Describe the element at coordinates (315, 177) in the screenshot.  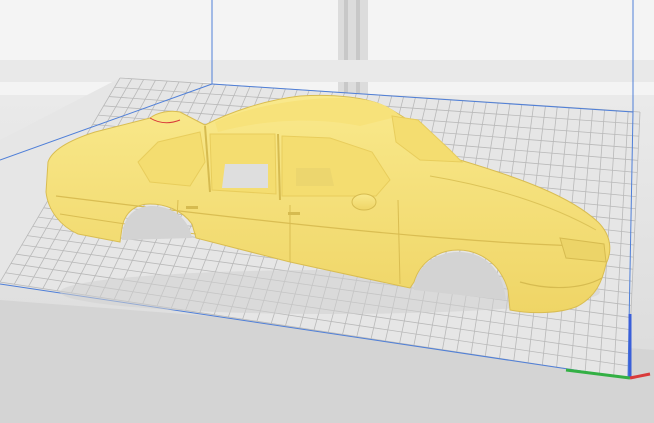
I see `window-cutout-front` at that location.